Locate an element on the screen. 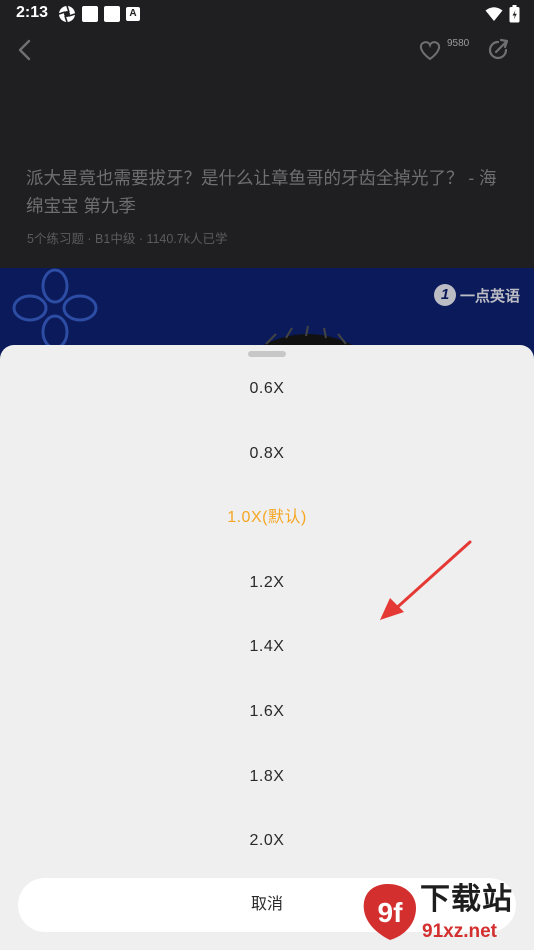 This screenshot has height=950, width=534. status-bar: 2:13 A is located at coordinates (267, 14).